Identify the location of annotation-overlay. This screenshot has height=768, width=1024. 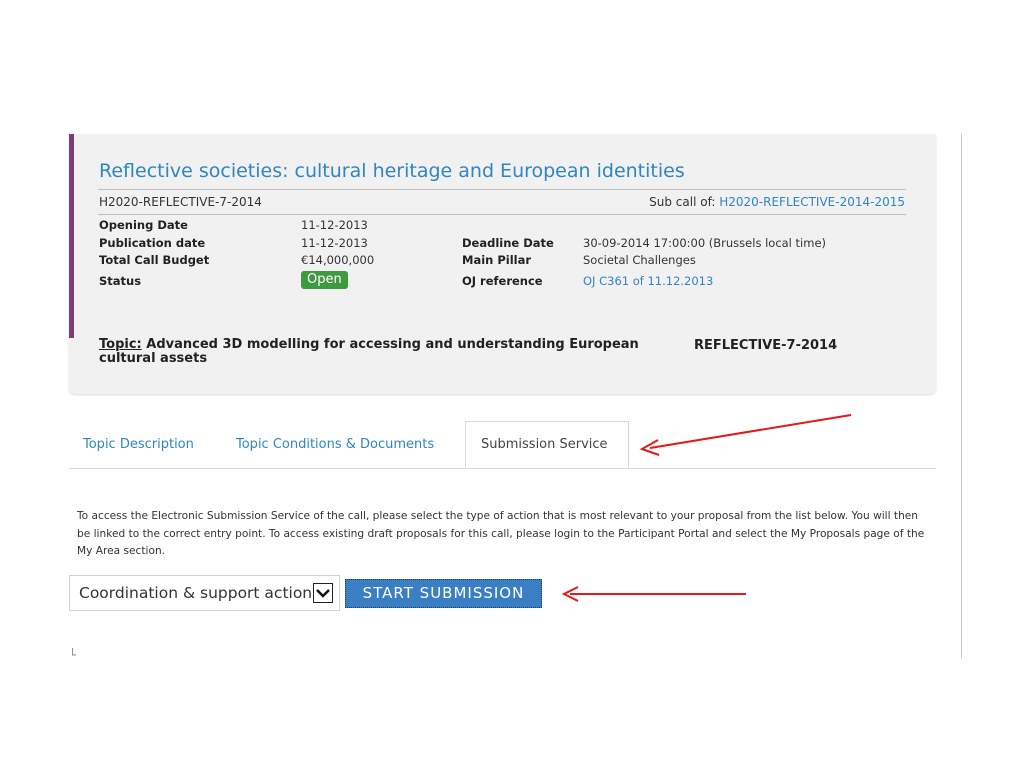
(706, 508).